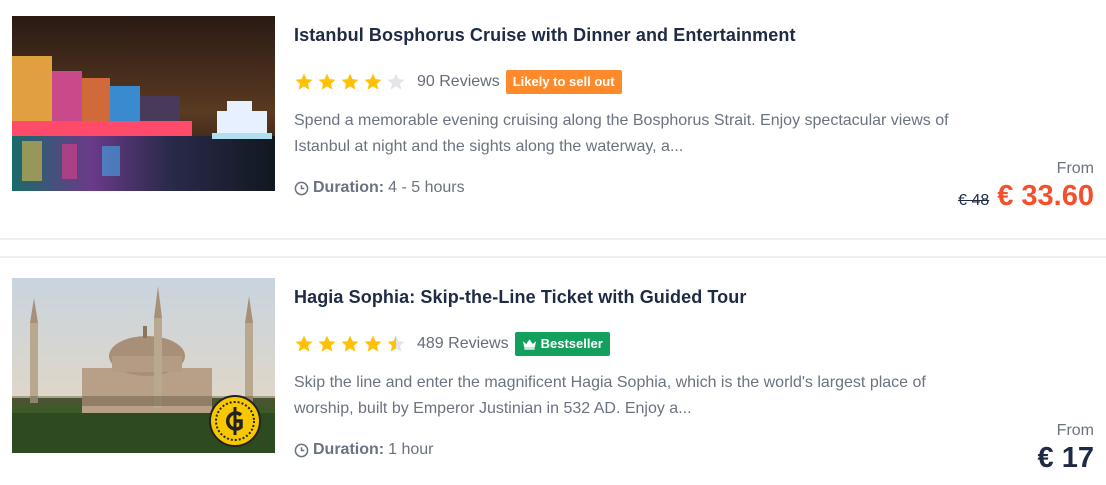  What do you see at coordinates (1045, 196) in the screenshot?
I see `sale-price: € 33.60` at bounding box center [1045, 196].